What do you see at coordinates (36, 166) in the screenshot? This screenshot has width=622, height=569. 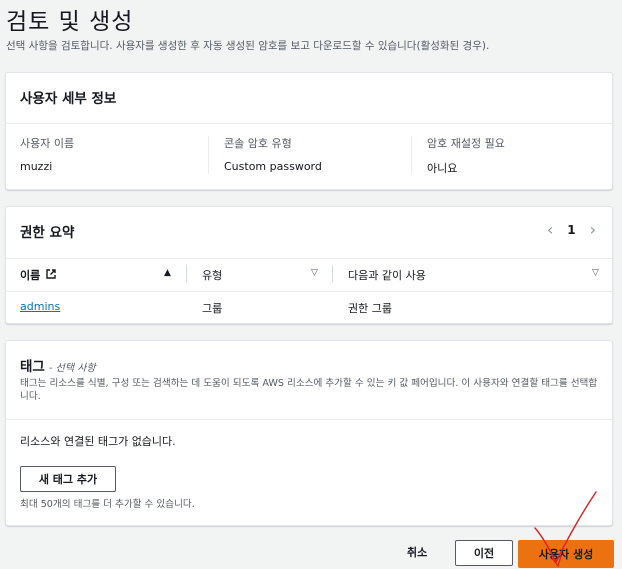 I see `username-value: muzzi` at bounding box center [36, 166].